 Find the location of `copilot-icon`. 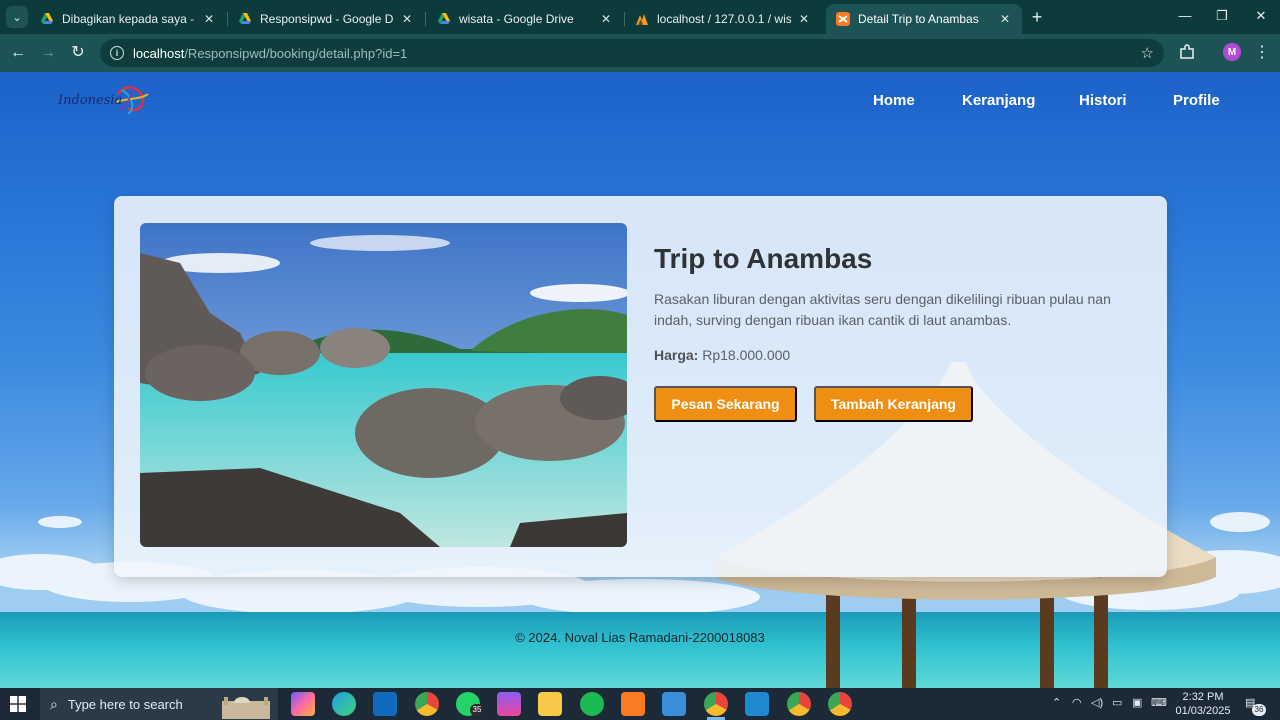

copilot-icon is located at coordinates (303, 704).